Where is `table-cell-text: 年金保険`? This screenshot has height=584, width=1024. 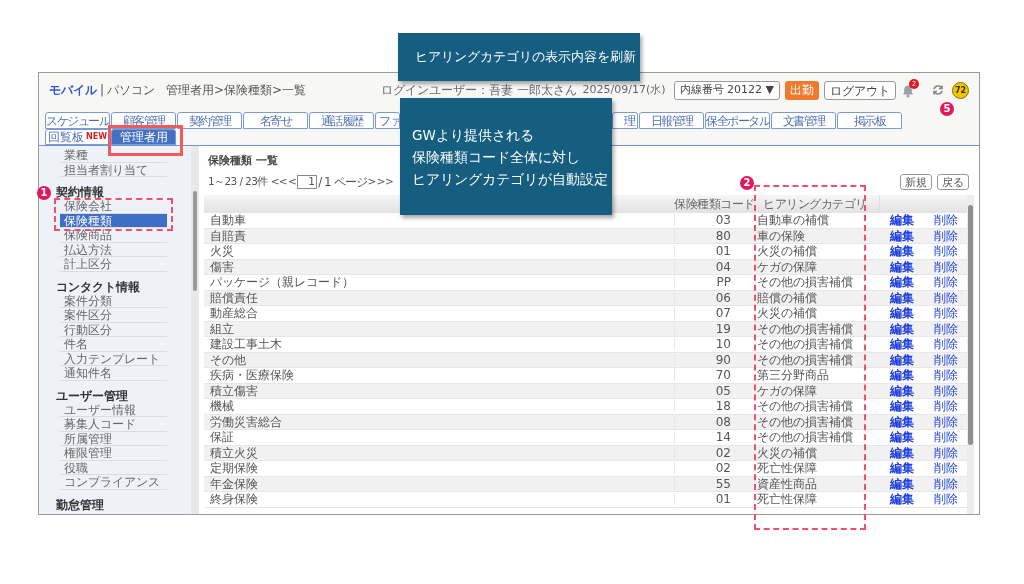
table-cell-text: 年金保険 is located at coordinates (234, 483).